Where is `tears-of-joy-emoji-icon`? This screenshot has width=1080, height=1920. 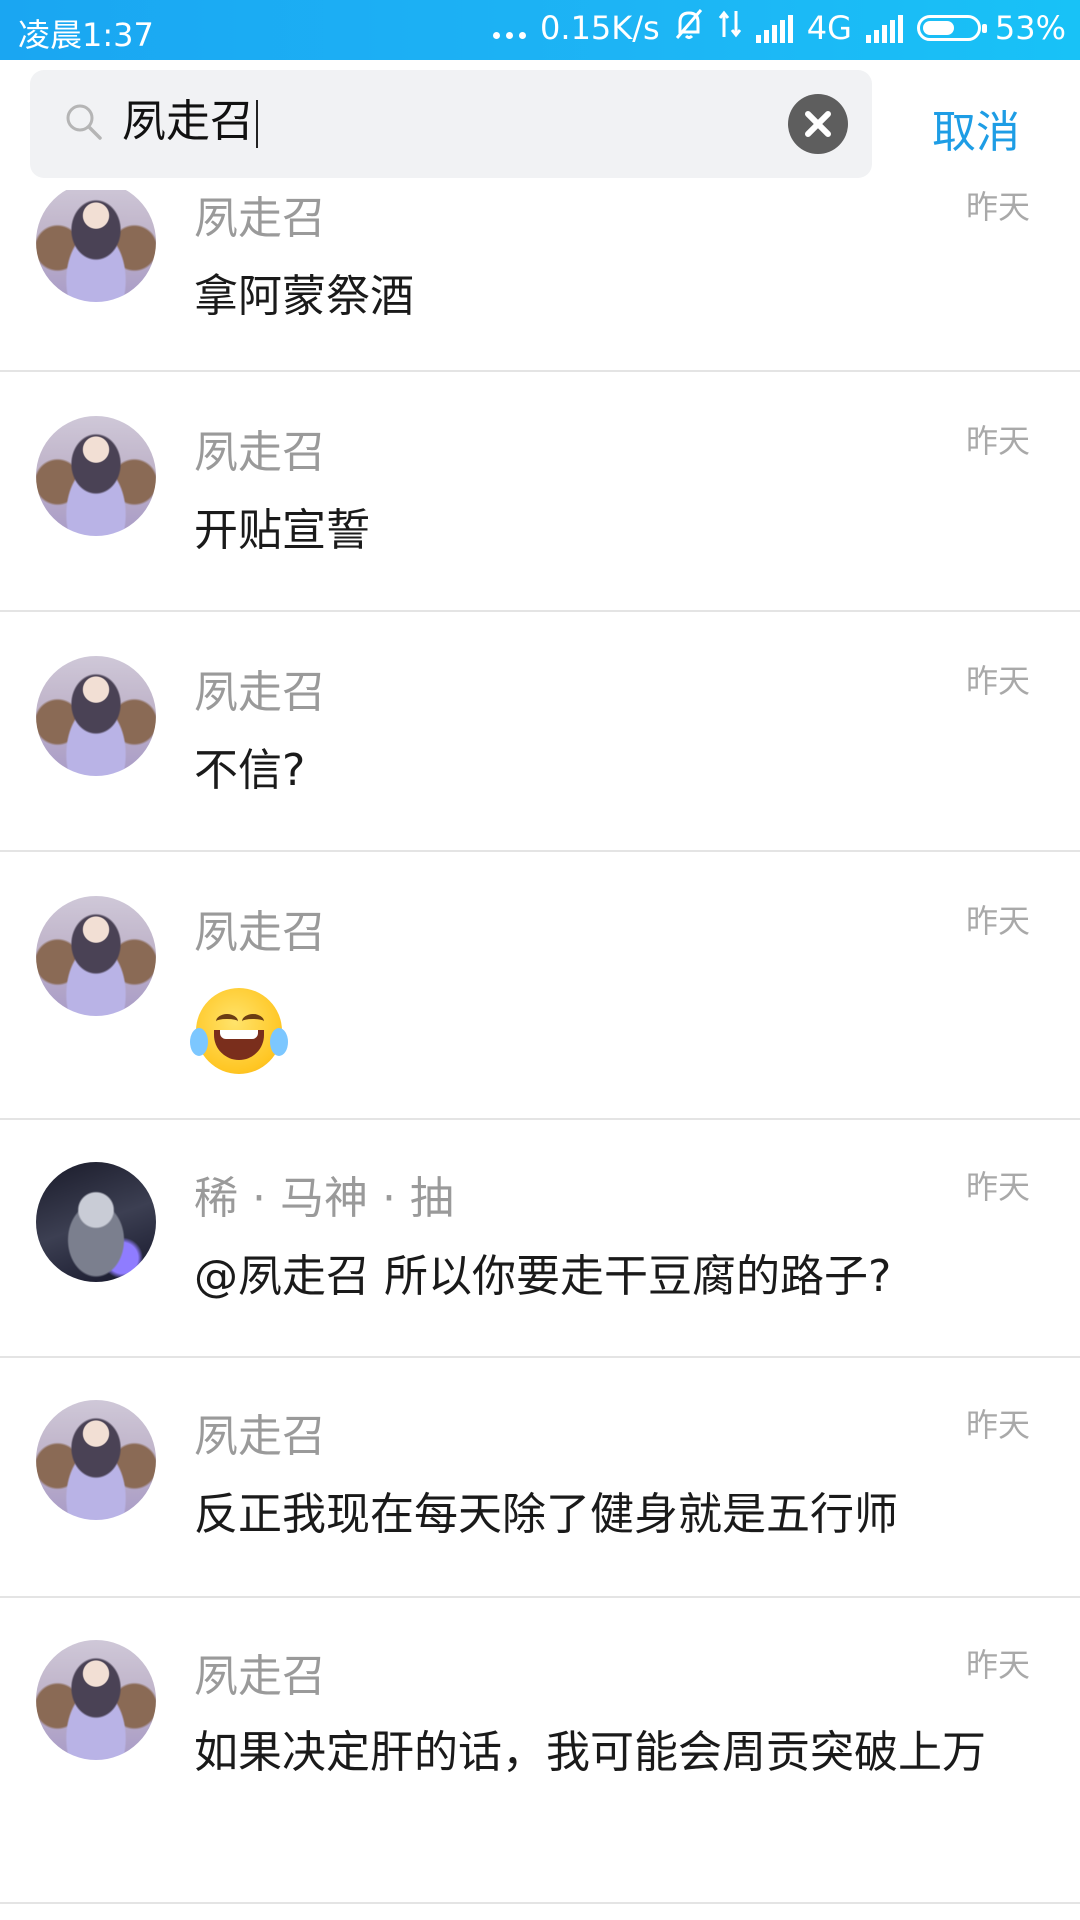
tears-of-joy-emoji-icon is located at coordinates (239, 1031).